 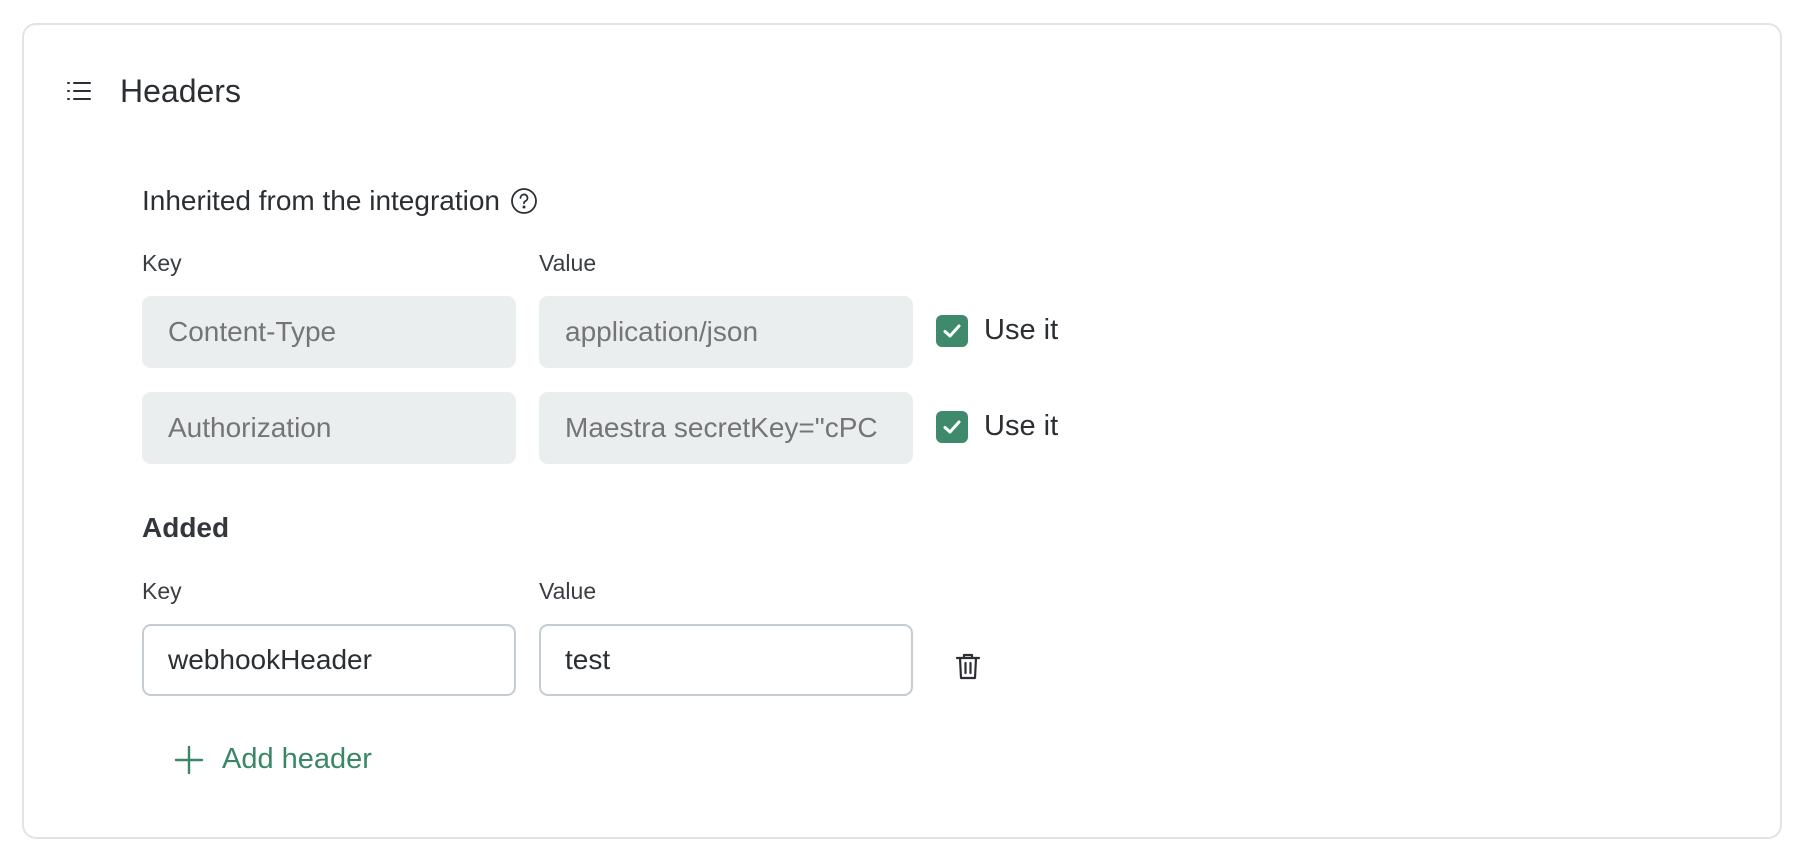 What do you see at coordinates (297, 759) in the screenshot?
I see `add-header-label: Add header` at bounding box center [297, 759].